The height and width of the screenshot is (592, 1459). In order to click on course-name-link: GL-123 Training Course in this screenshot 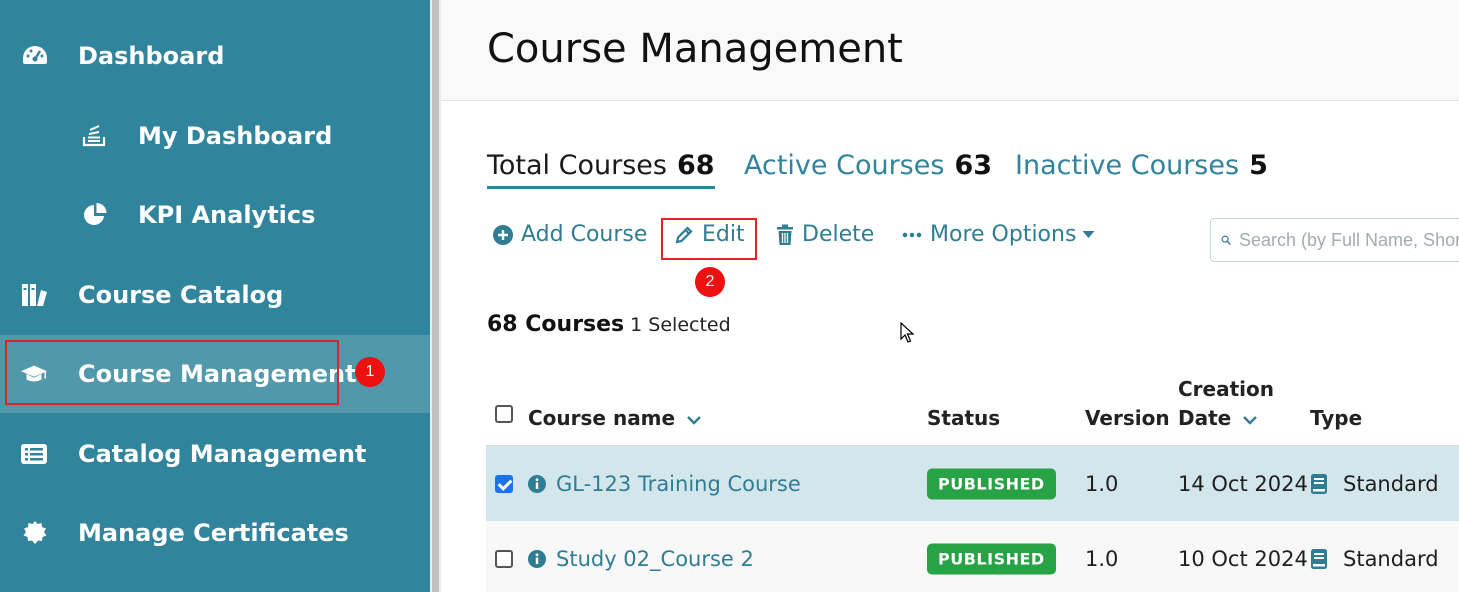, I will do `click(678, 484)`.